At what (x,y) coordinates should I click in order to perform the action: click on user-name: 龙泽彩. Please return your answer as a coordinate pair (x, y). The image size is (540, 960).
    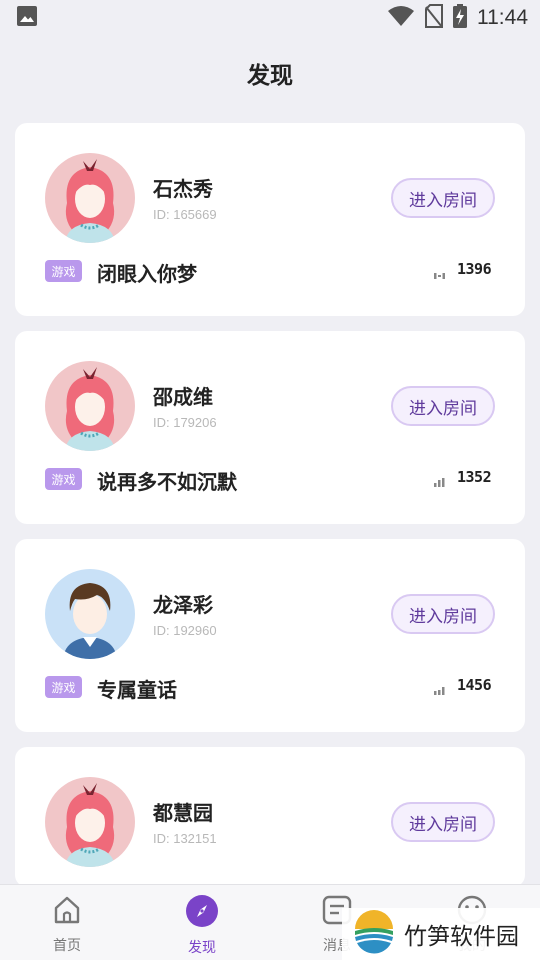
    Looking at the image, I should click on (183, 605).